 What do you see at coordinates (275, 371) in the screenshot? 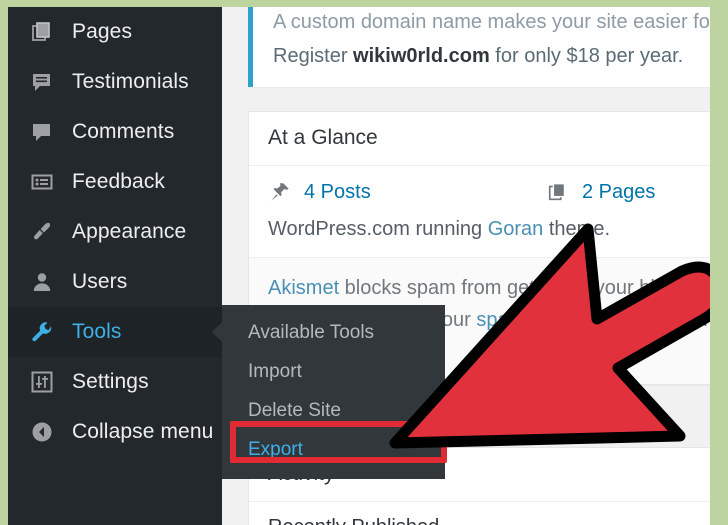
I see `submenu-item-label: Import` at bounding box center [275, 371].